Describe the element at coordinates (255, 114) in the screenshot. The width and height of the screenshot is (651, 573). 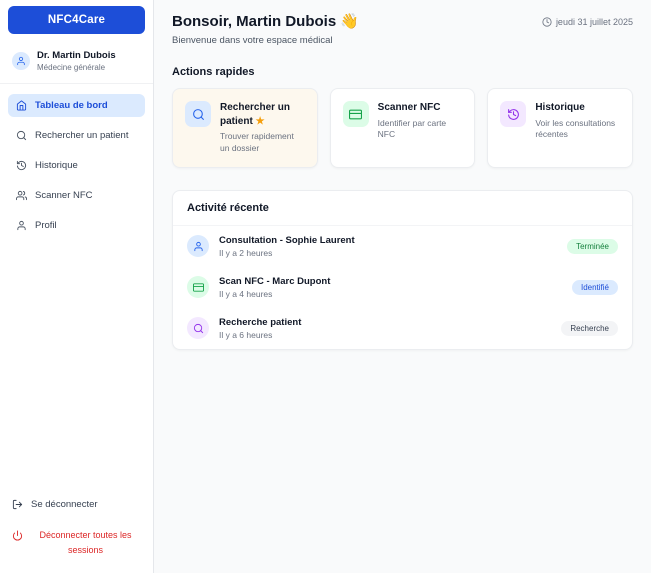
I see `card-title: Rechercher un patient ★` at that location.